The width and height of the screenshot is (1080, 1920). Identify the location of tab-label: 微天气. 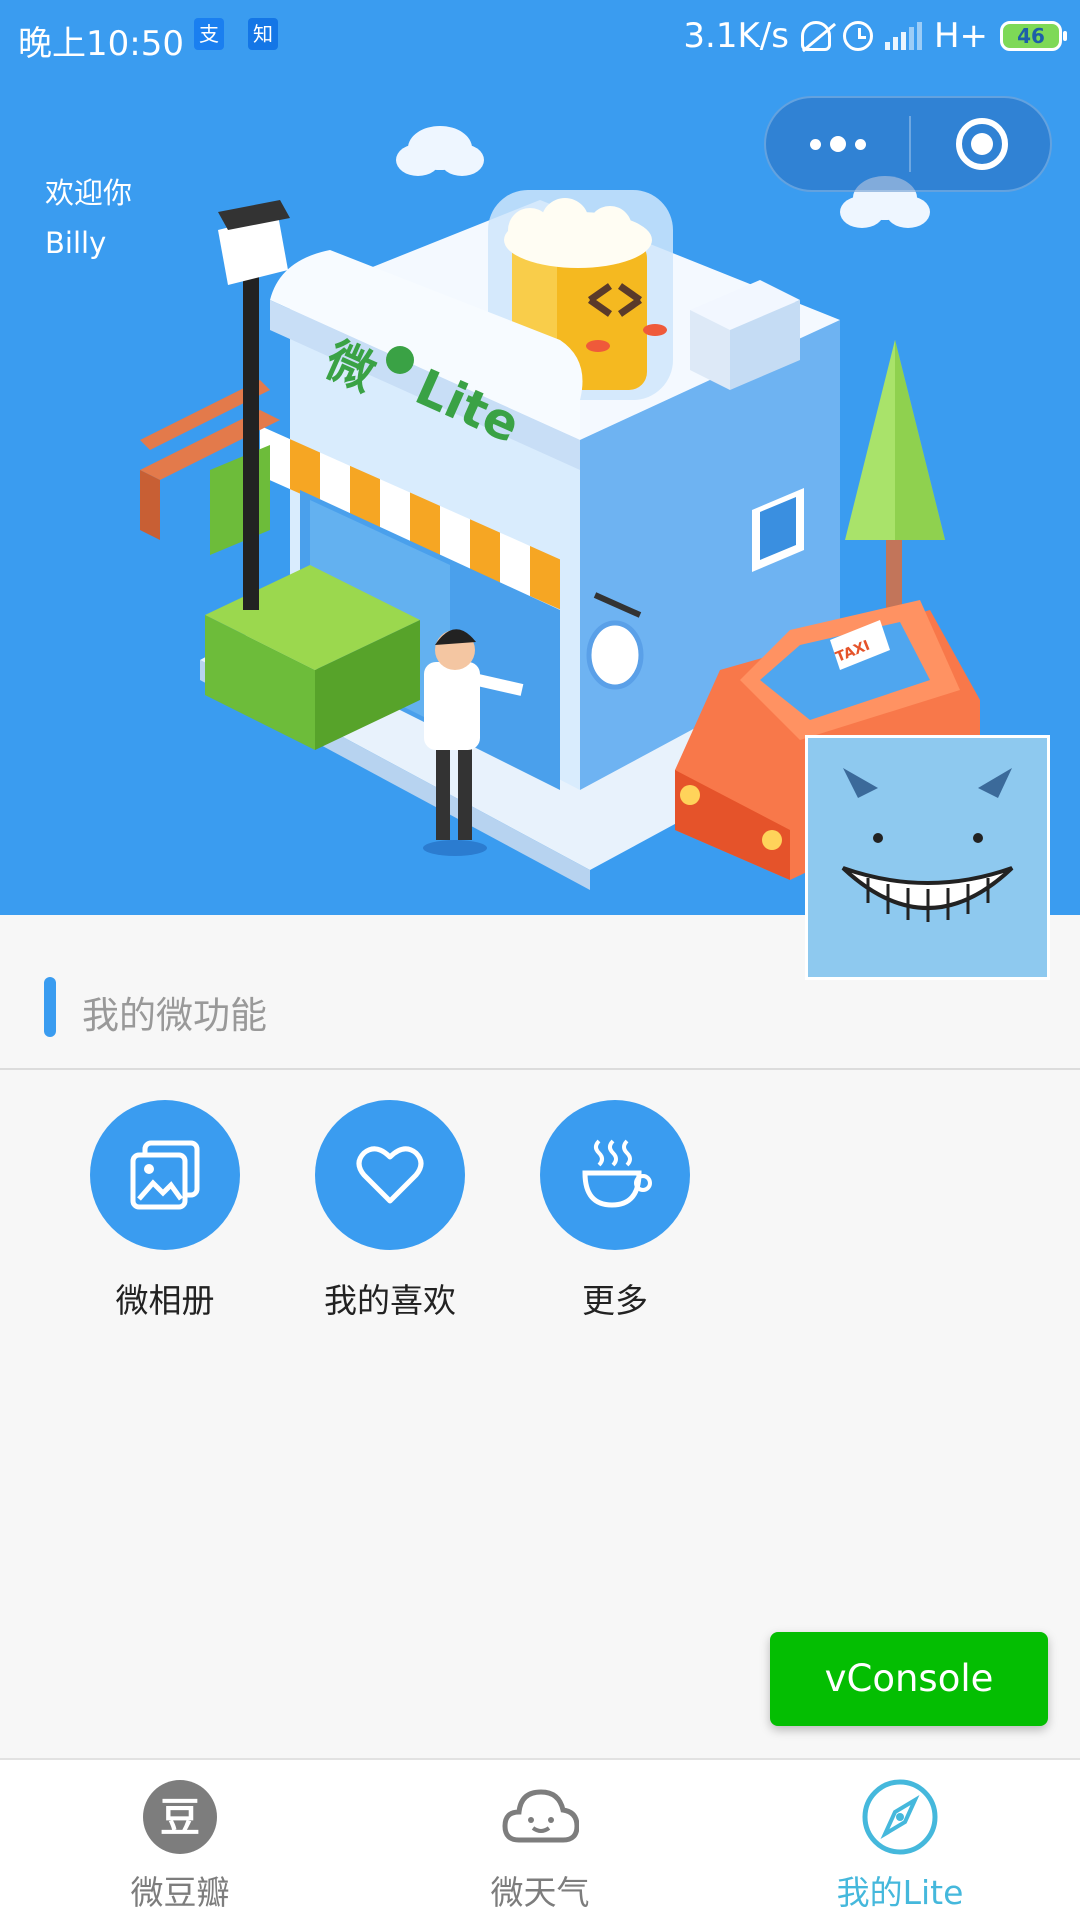
(540, 1892).